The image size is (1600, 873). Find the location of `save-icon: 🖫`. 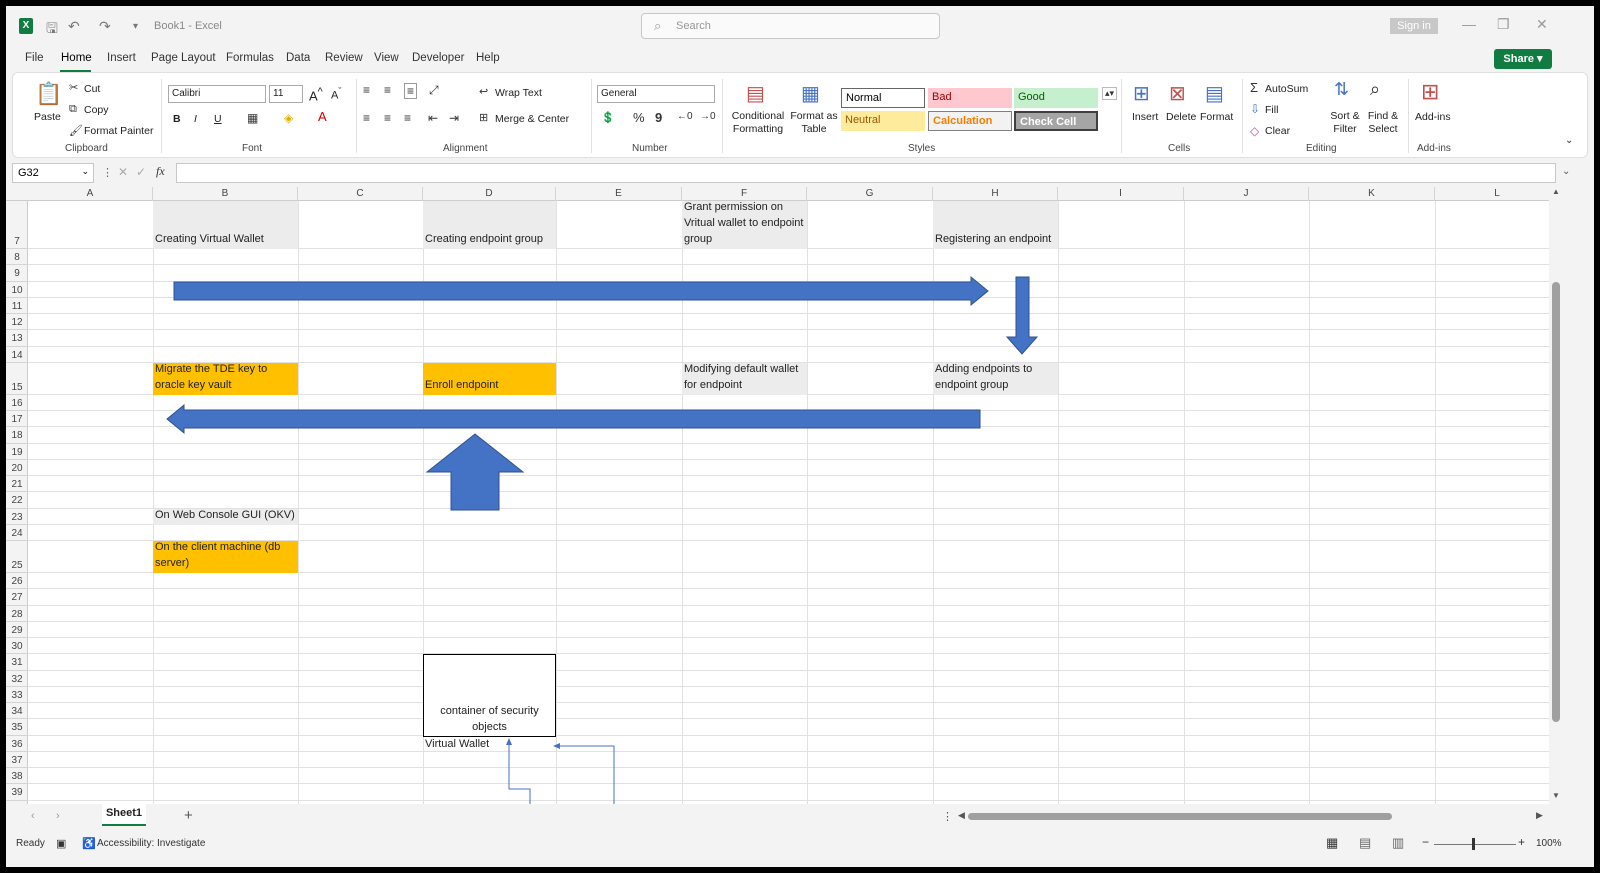

save-icon: 🖫 is located at coordinates (52, 30).